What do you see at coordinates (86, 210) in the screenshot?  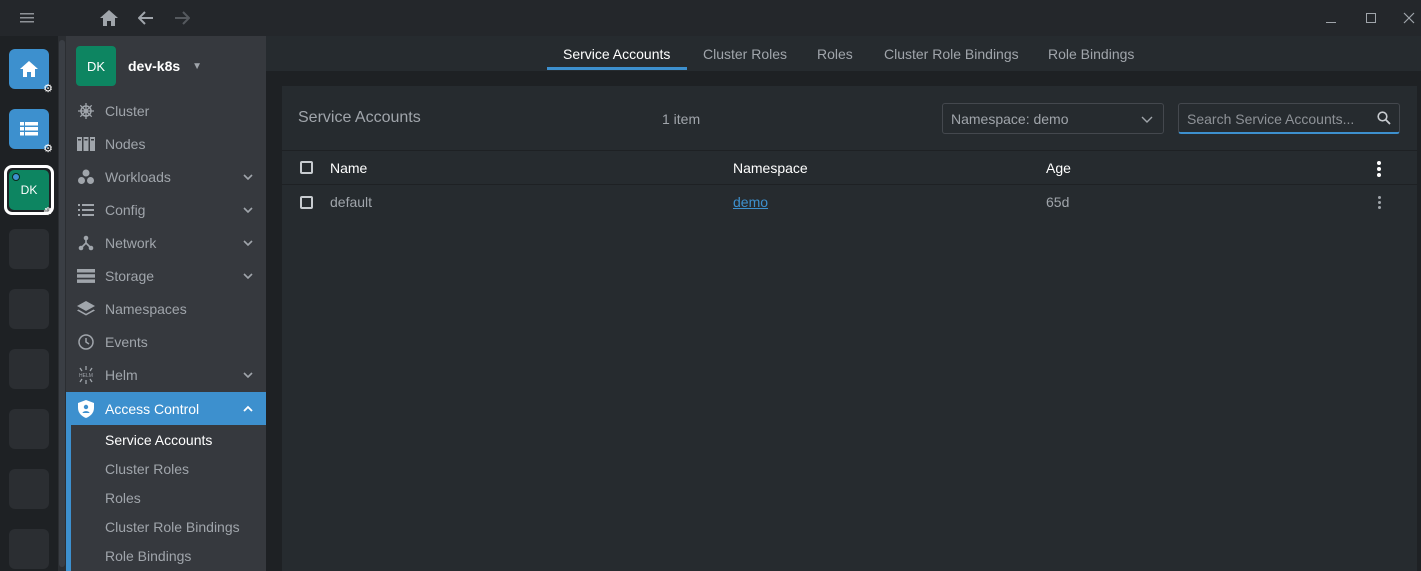 I see `config-list-icon` at bounding box center [86, 210].